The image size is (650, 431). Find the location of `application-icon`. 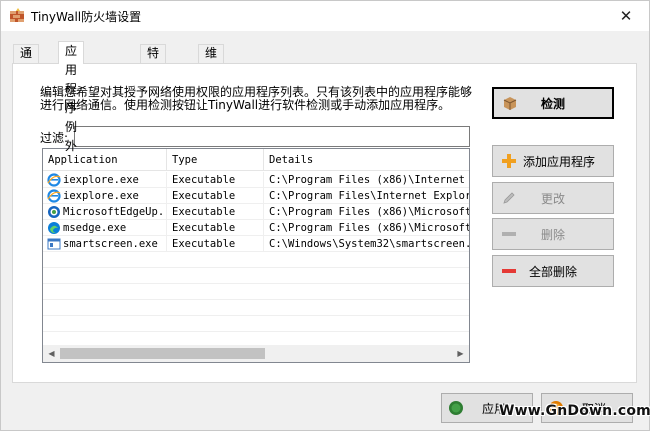

application-icon is located at coordinates (54, 244).